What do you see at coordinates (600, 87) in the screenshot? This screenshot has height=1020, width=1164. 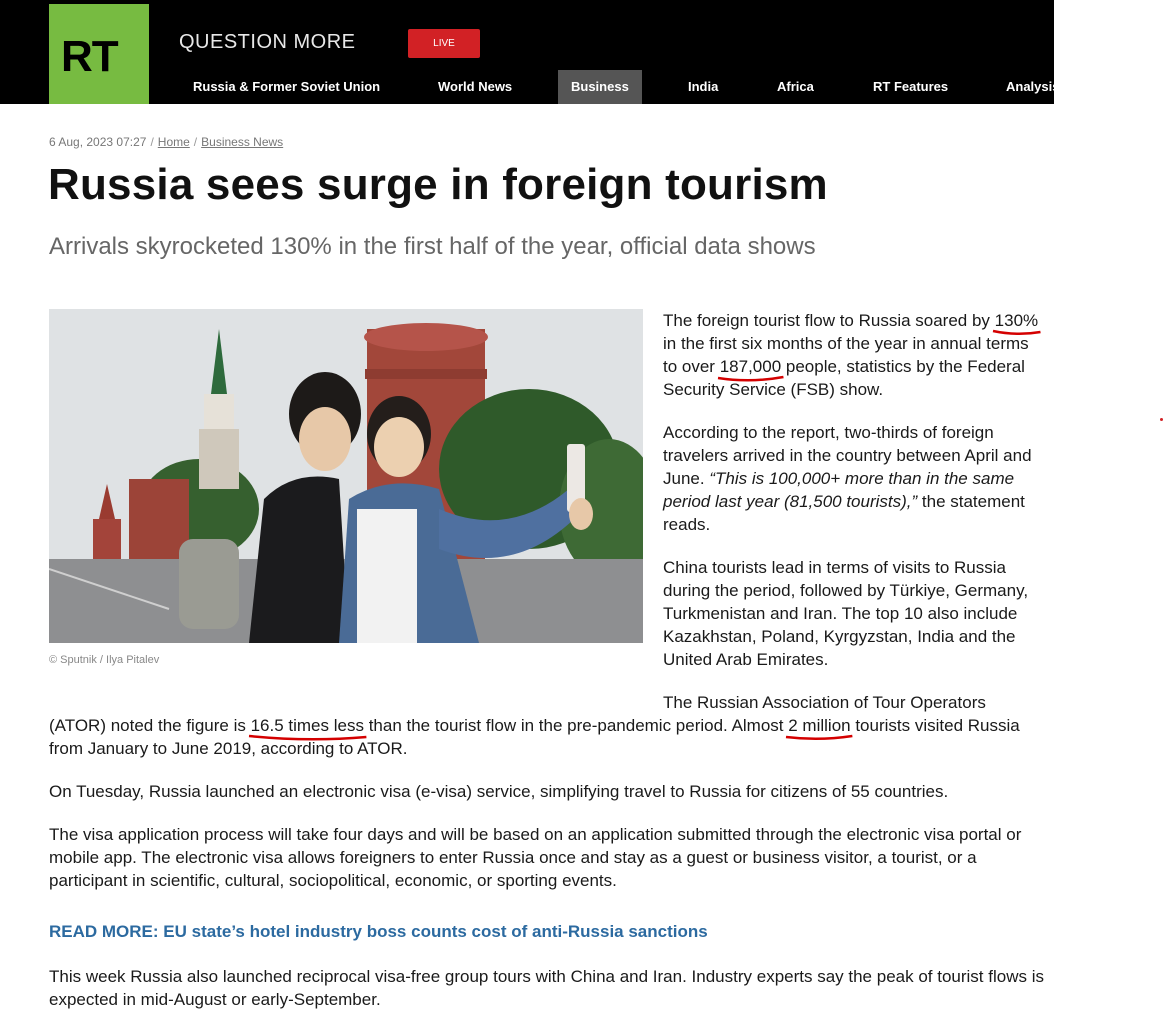 I see `nav-item-business: Business` at bounding box center [600, 87].